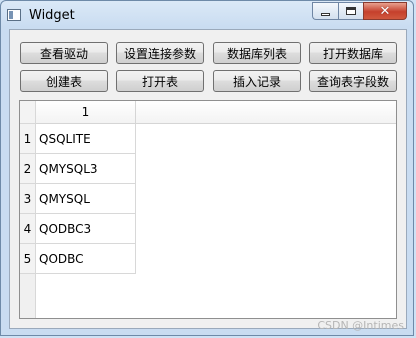 The width and height of the screenshot is (416, 338). I want to click on table-row: 4 QODBC3, so click(78, 229).